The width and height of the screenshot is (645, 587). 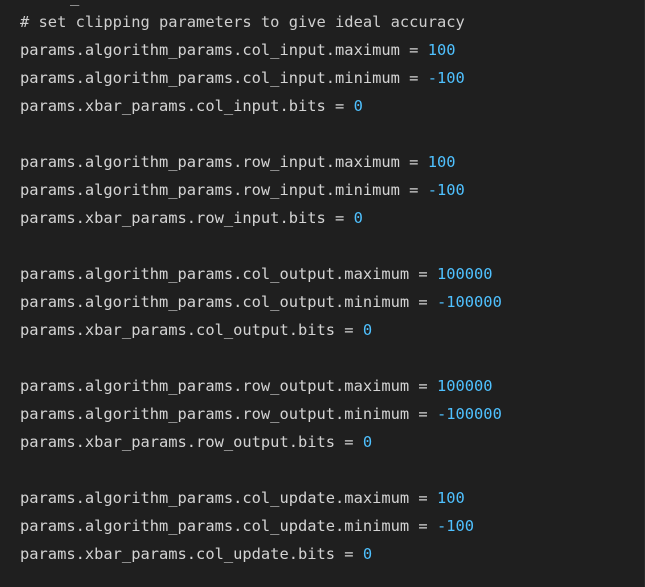 What do you see at coordinates (187, 106) in the screenshot?
I see `line-code: params.xbar_params.col_input.bits =` at bounding box center [187, 106].